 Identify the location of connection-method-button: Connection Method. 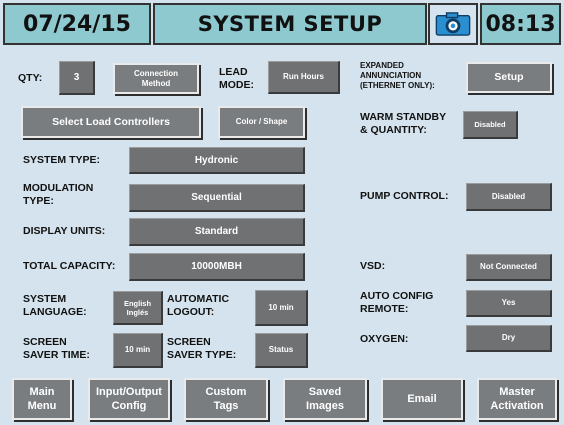
(156, 78).